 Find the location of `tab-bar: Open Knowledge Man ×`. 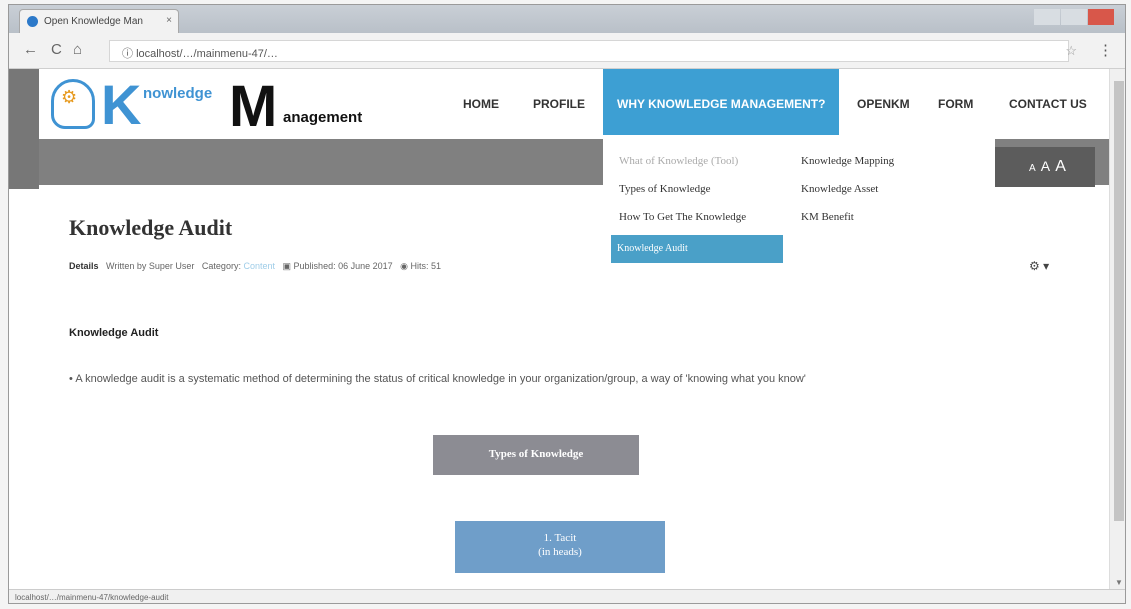

tab-bar: Open Knowledge Man × is located at coordinates (567, 19).